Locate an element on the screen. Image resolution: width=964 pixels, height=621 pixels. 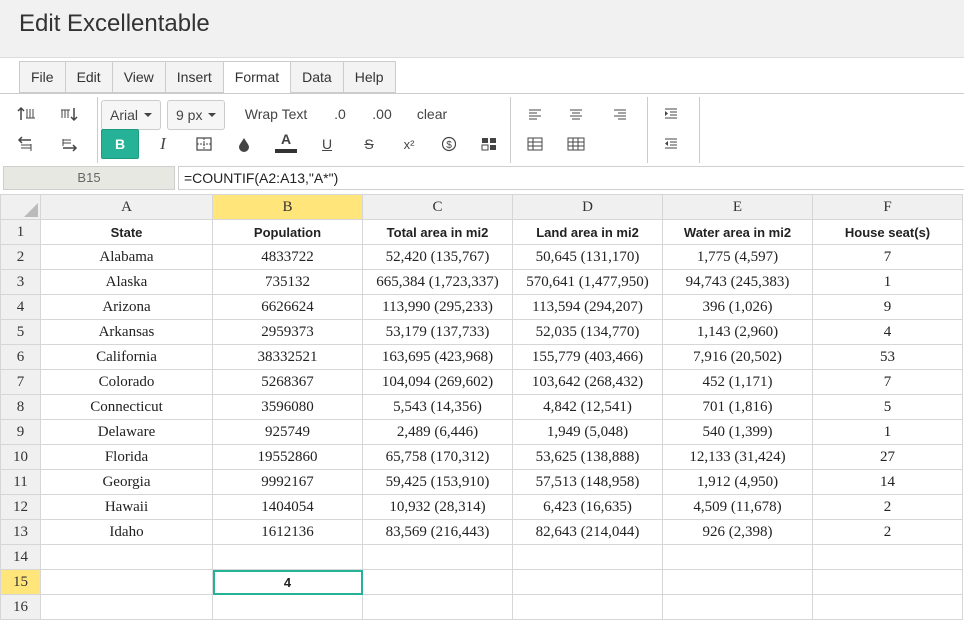
spreadsheet-cell: 4,842 (12,541) is located at coordinates (587, 407).